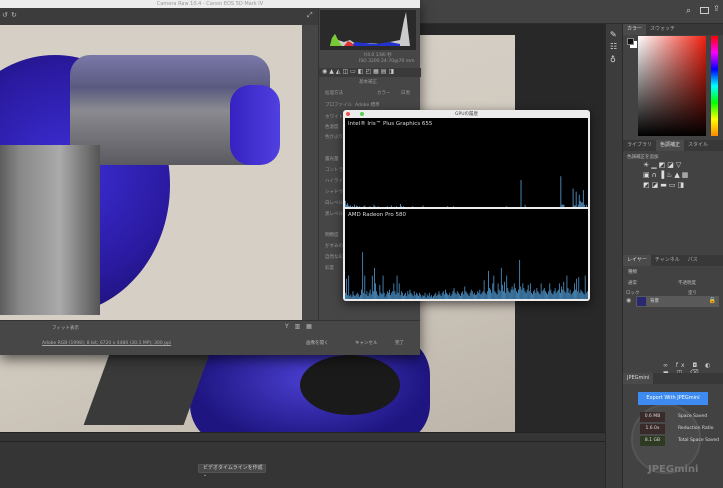 The width and height of the screenshot is (723, 488). I want to click on setting-label: 明瞭度, so click(332, 235).